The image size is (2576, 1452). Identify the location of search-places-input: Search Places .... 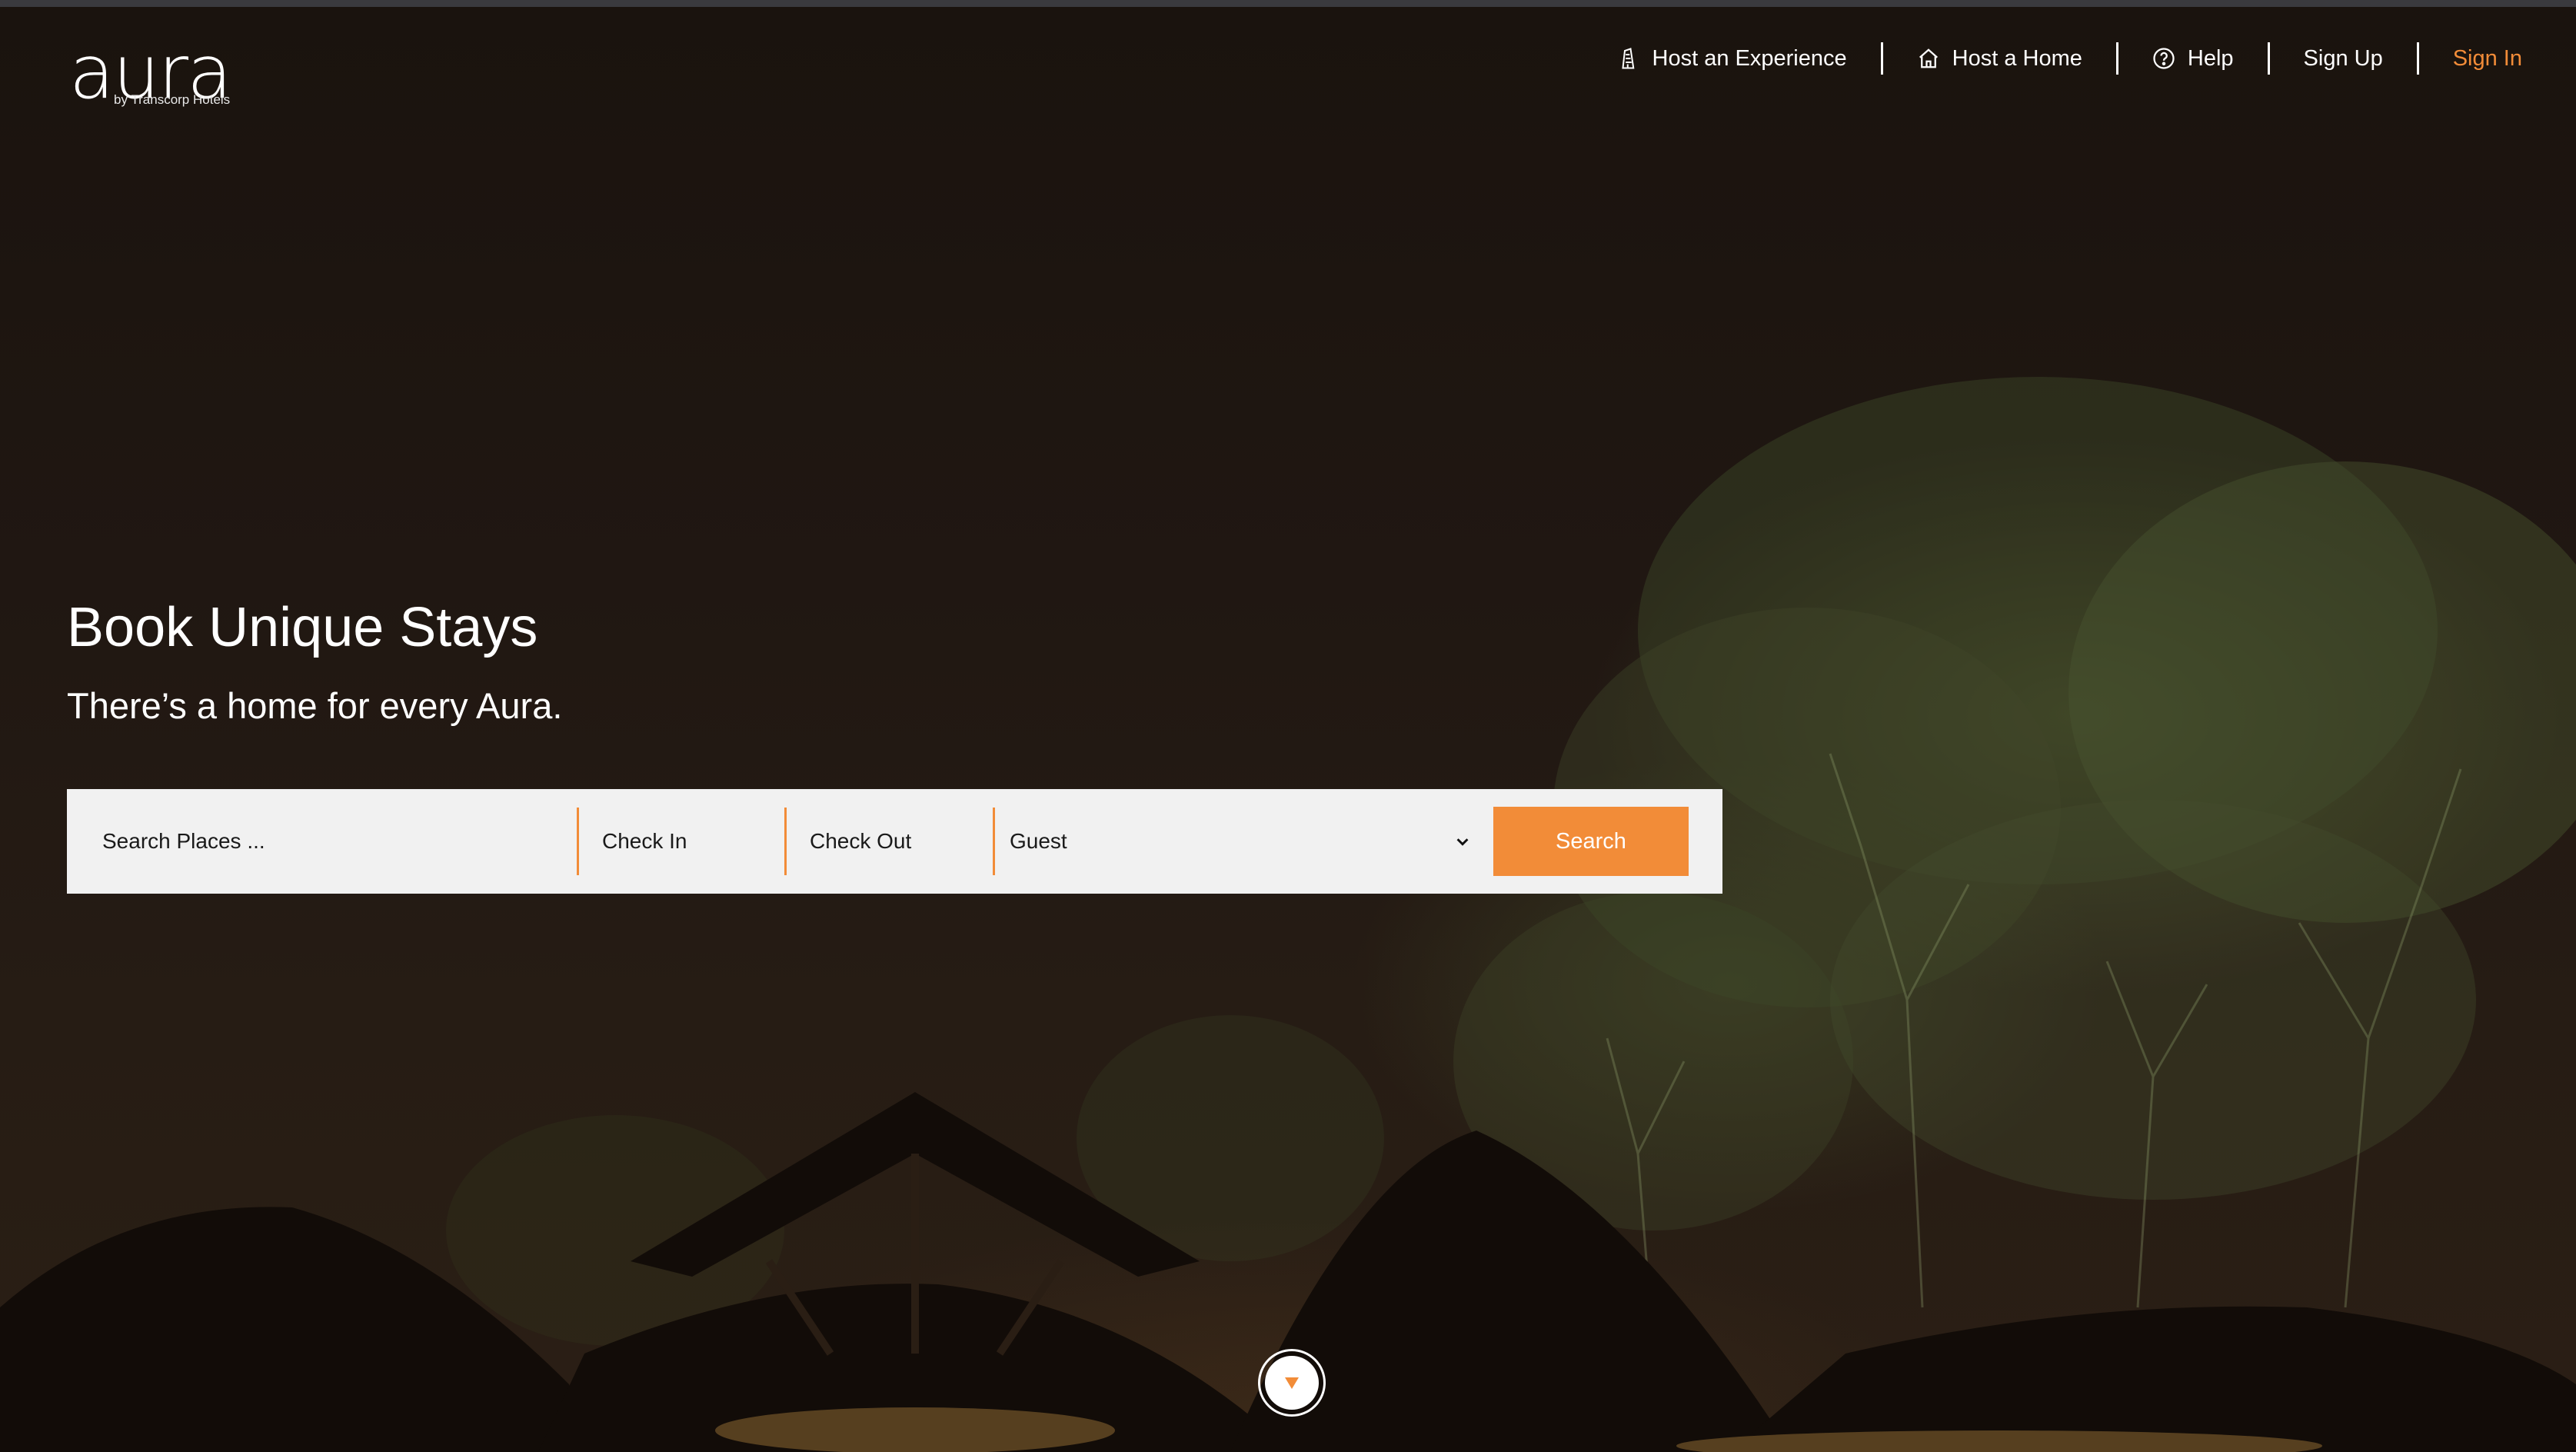
(333, 841).